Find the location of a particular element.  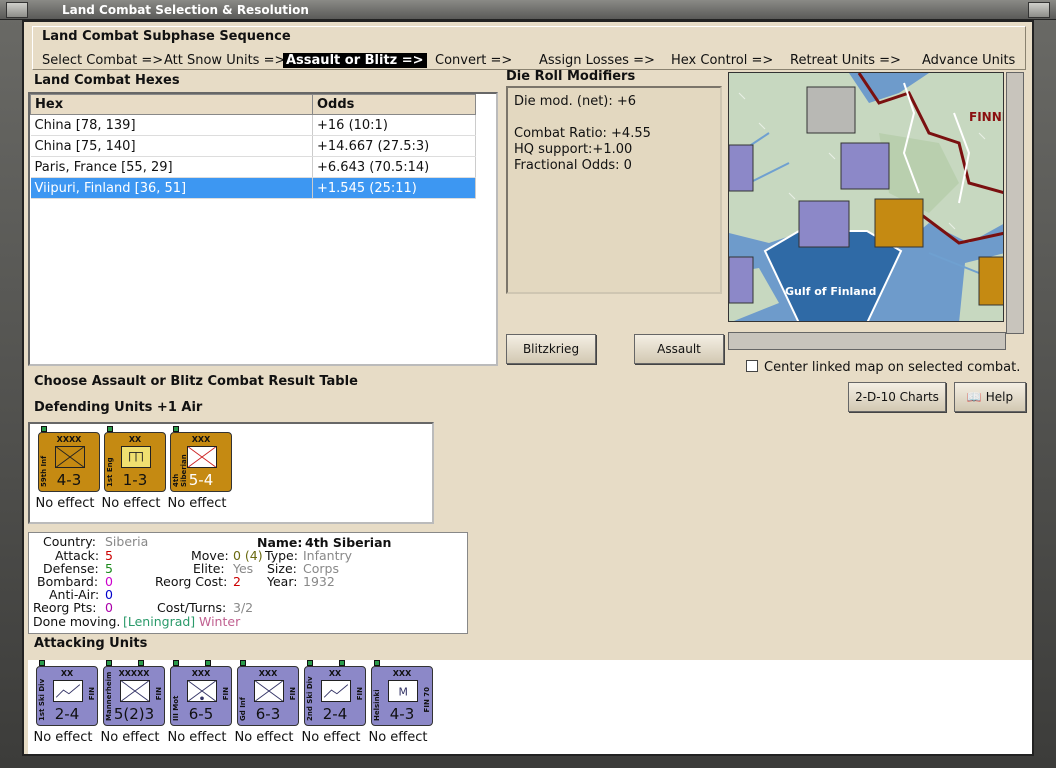

map-vertical-scrollbar is located at coordinates (1015, 203).